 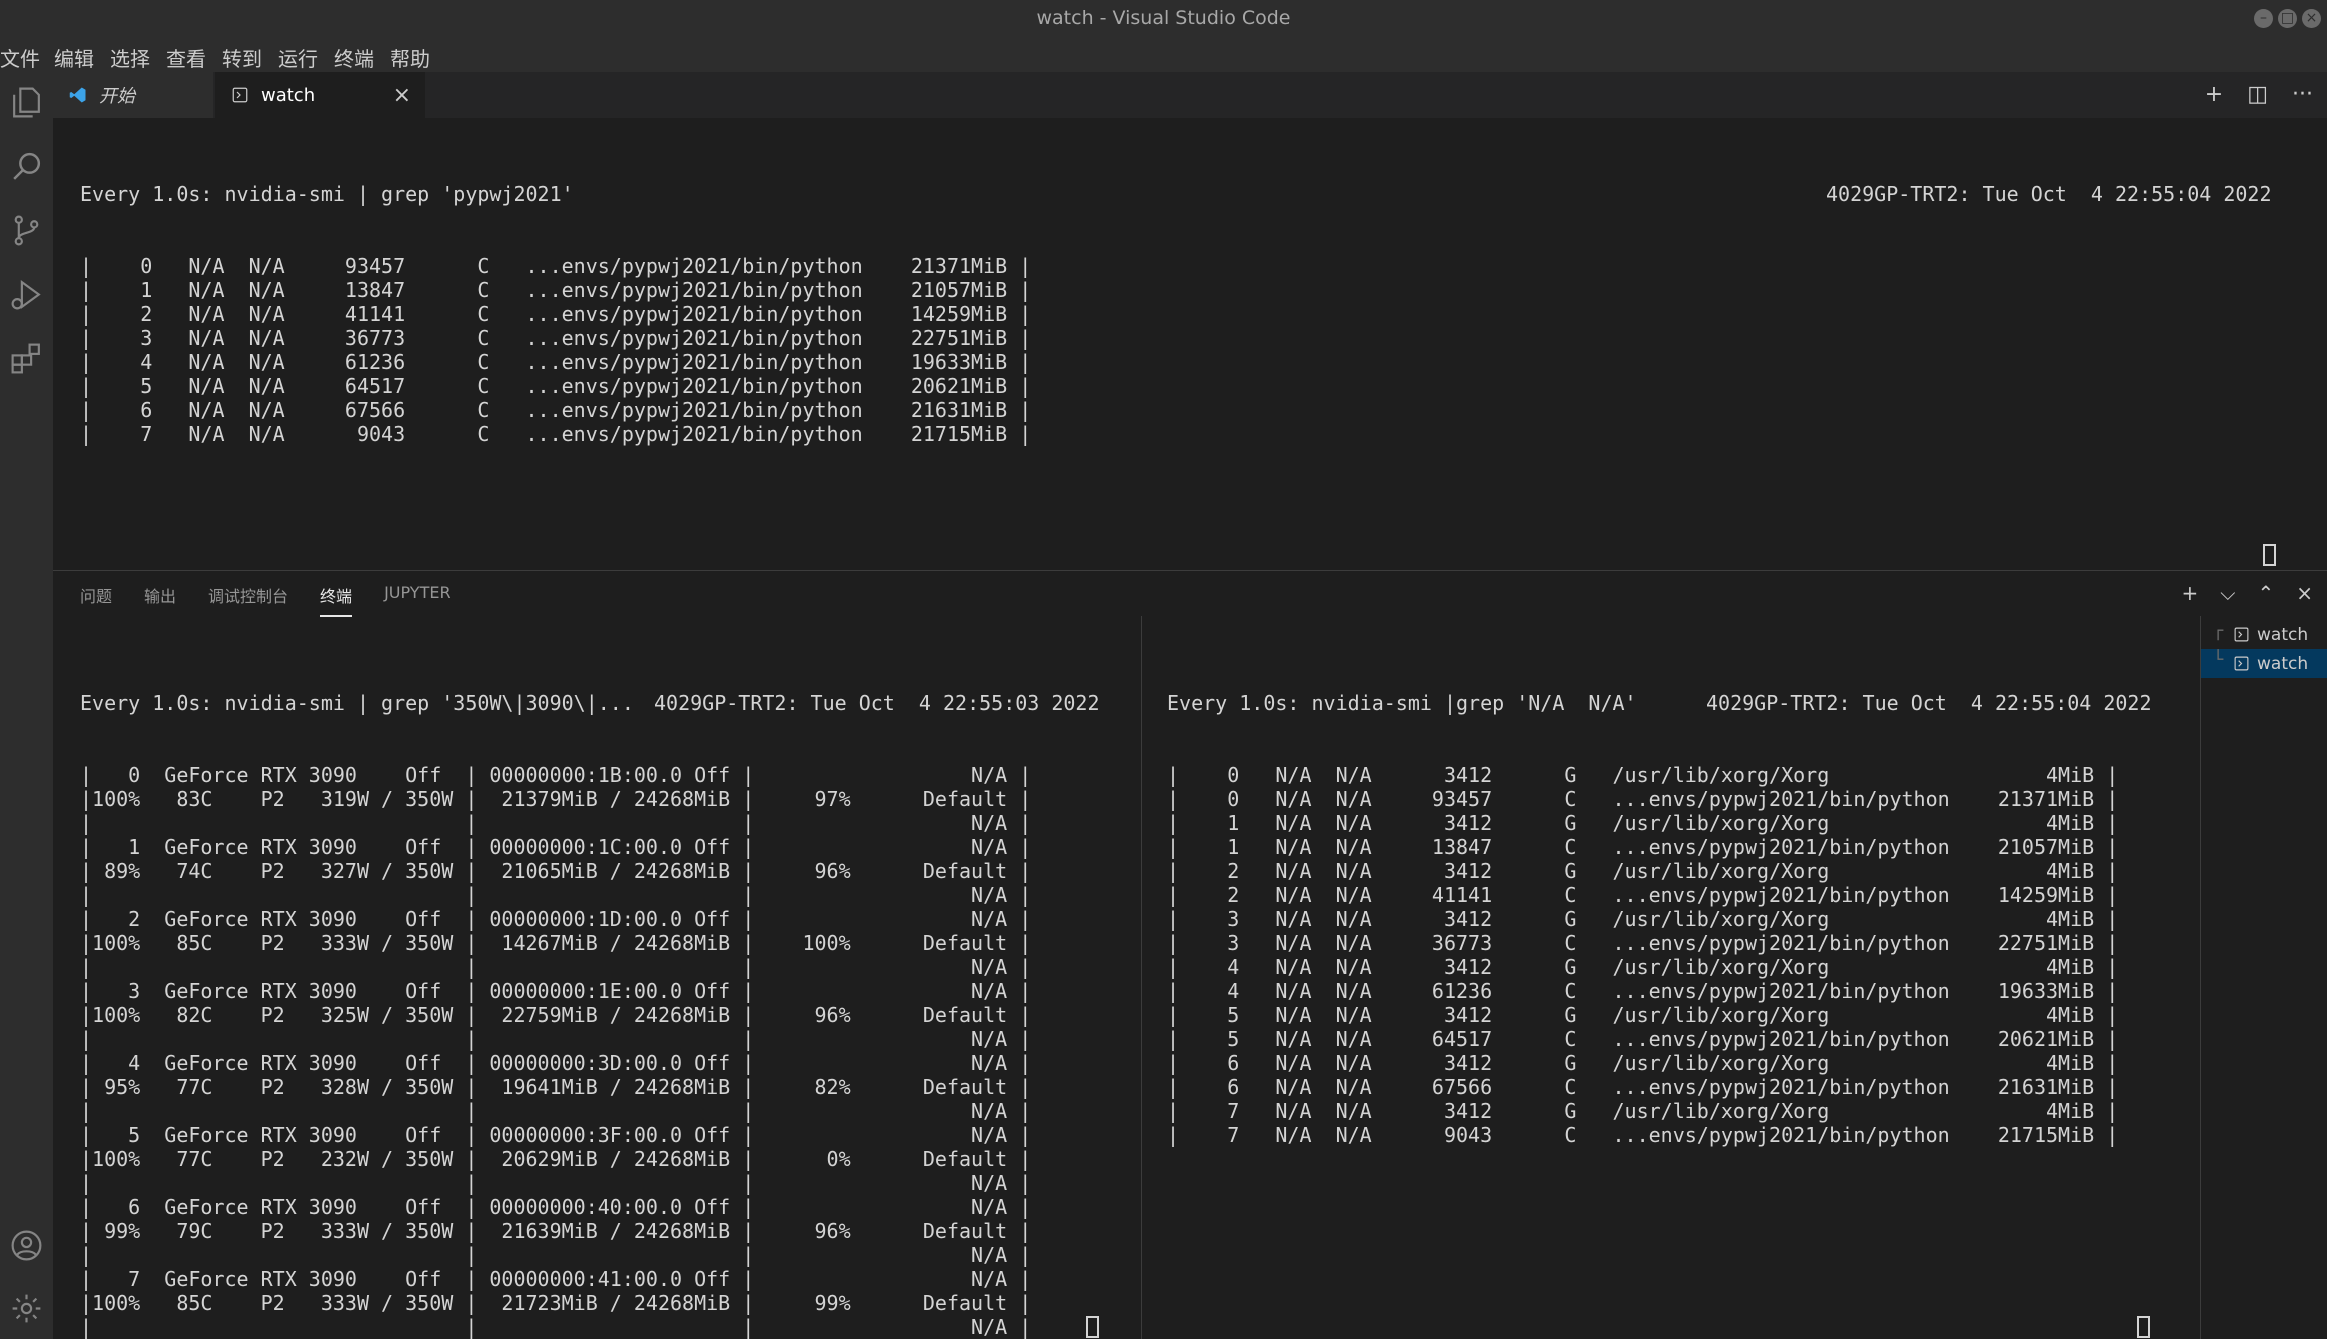 I want to click on panel-tabs: 问题 输出 调试控制台 终端 JUPYTER, so click(x=265, y=600).